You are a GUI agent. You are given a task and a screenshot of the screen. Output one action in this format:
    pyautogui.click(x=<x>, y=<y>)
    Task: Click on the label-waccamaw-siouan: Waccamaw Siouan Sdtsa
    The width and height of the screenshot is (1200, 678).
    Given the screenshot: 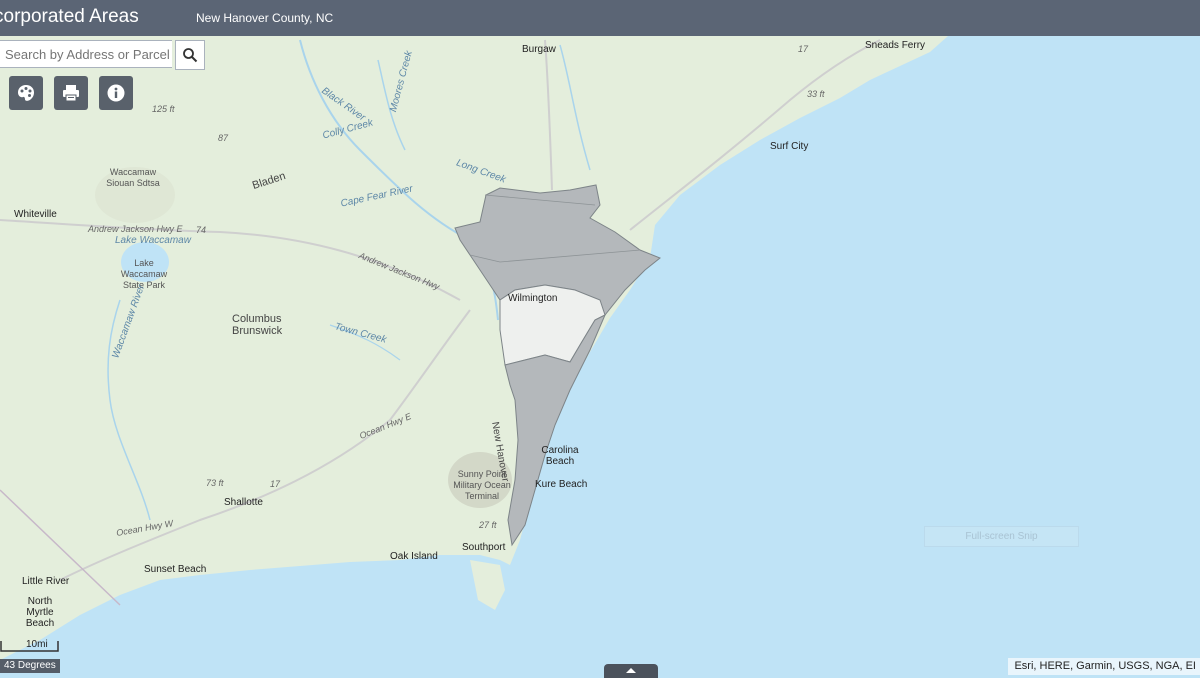 What is the action you would take?
    pyautogui.click(x=133, y=177)
    